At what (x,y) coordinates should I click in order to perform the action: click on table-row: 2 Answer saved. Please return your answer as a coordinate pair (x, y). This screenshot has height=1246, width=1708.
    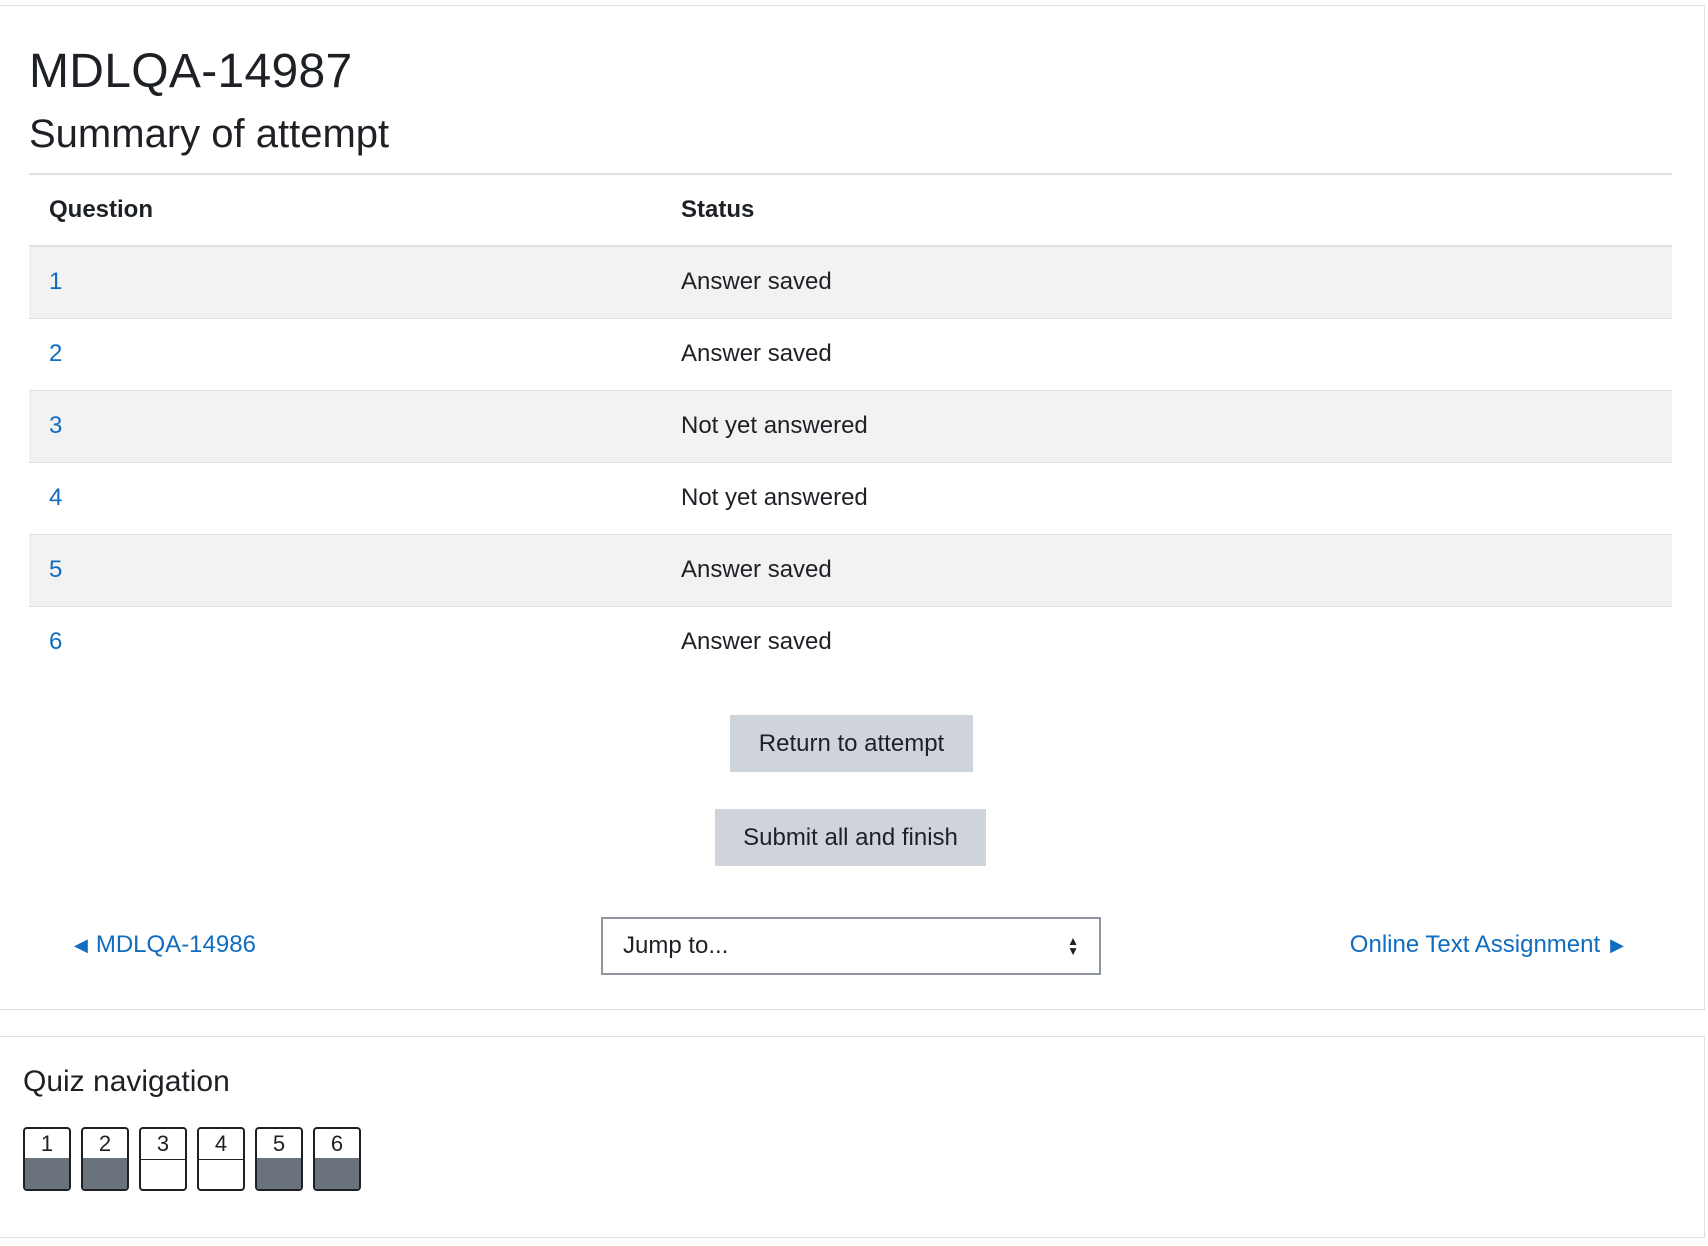
    Looking at the image, I should click on (850, 354).